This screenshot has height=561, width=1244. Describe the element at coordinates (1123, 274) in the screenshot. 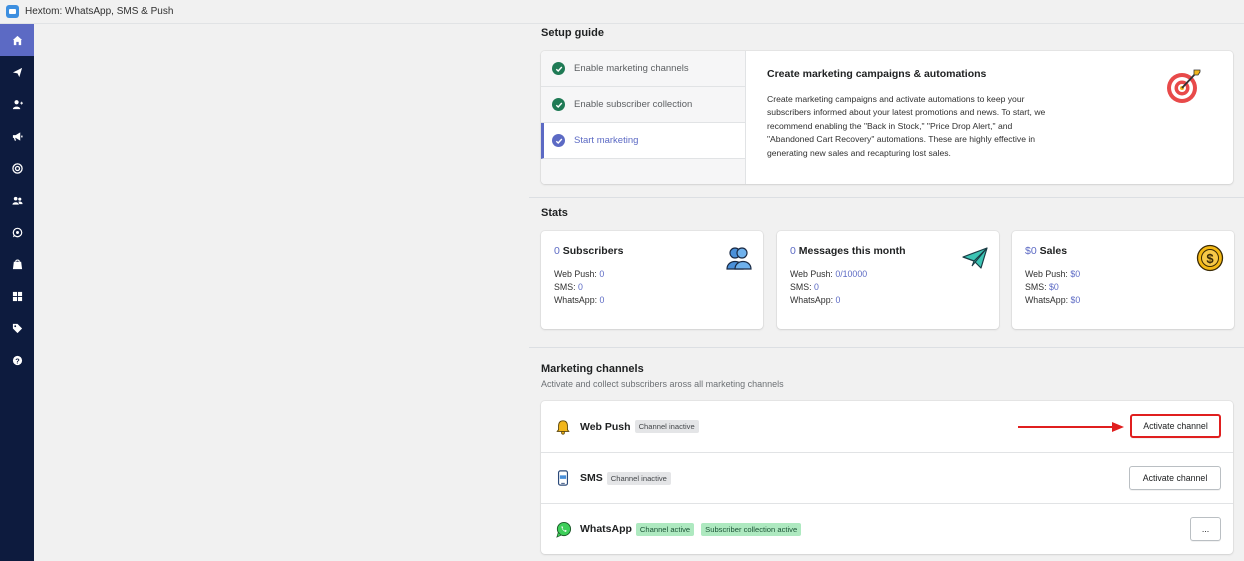

I see `stat-line: Web Push: $0` at that location.